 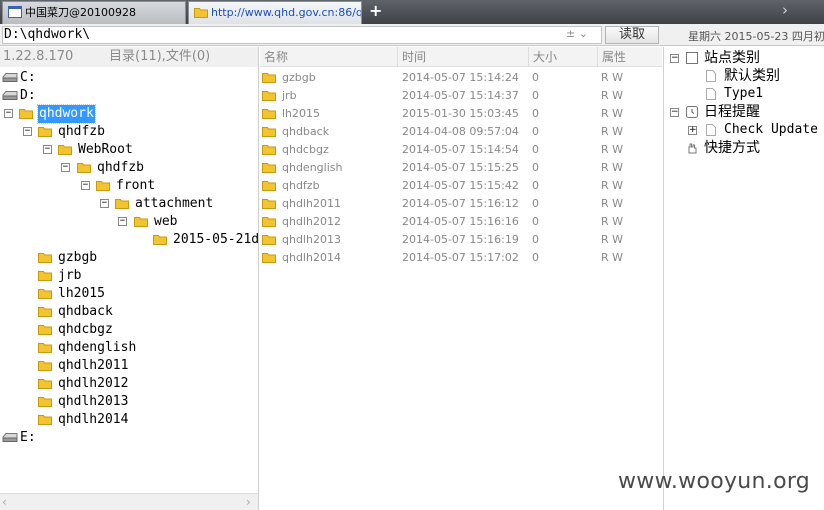 What do you see at coordinates (744, 112) in the screenshot?
I see `tree-node-schedule: − 日程提醒` at bounding box center [744, 112].